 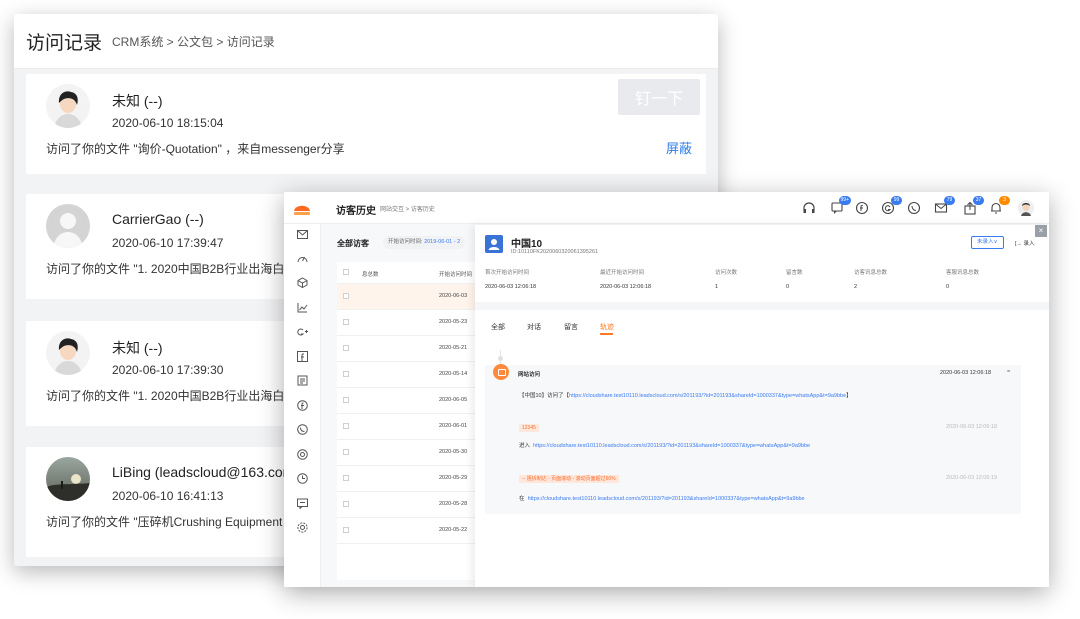 What do you see at coordinates (534, 327) in the screenshot?
I see `tab-chat: 对话` at bounding box center [534, 327].